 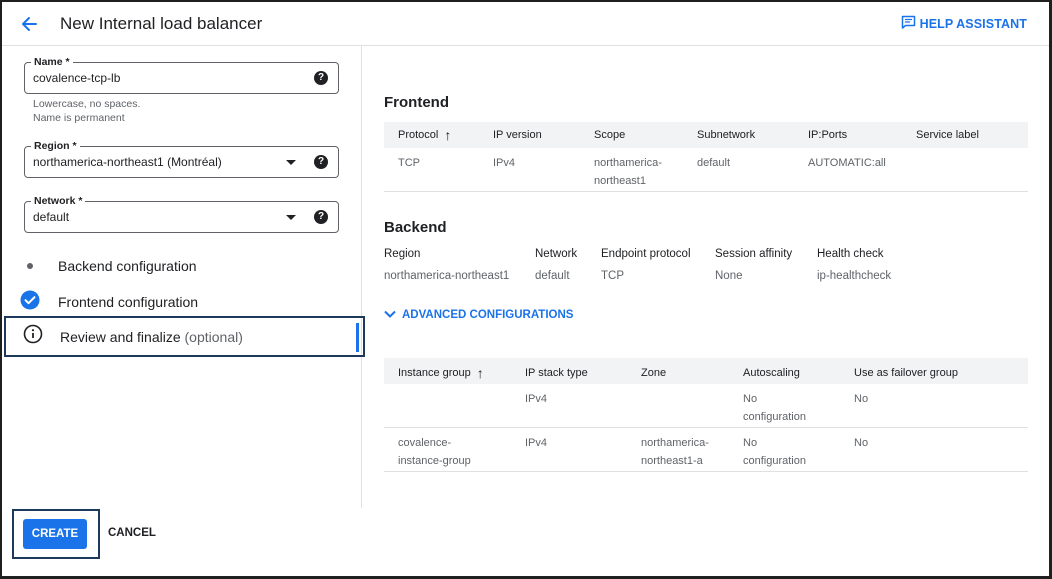 What do you see at coordinates (409, 163) in the screenshot?
I see `cell-protocol: TCP` at bounding box center [409, 163].